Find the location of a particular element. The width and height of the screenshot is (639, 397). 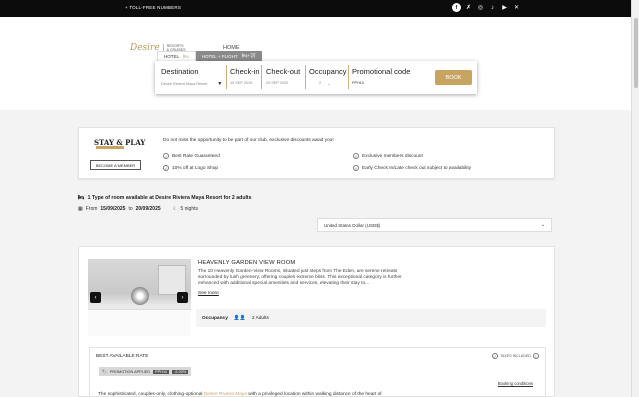

benefit-label: Best Rate Guaranteed is located at coordinates (196, 156).